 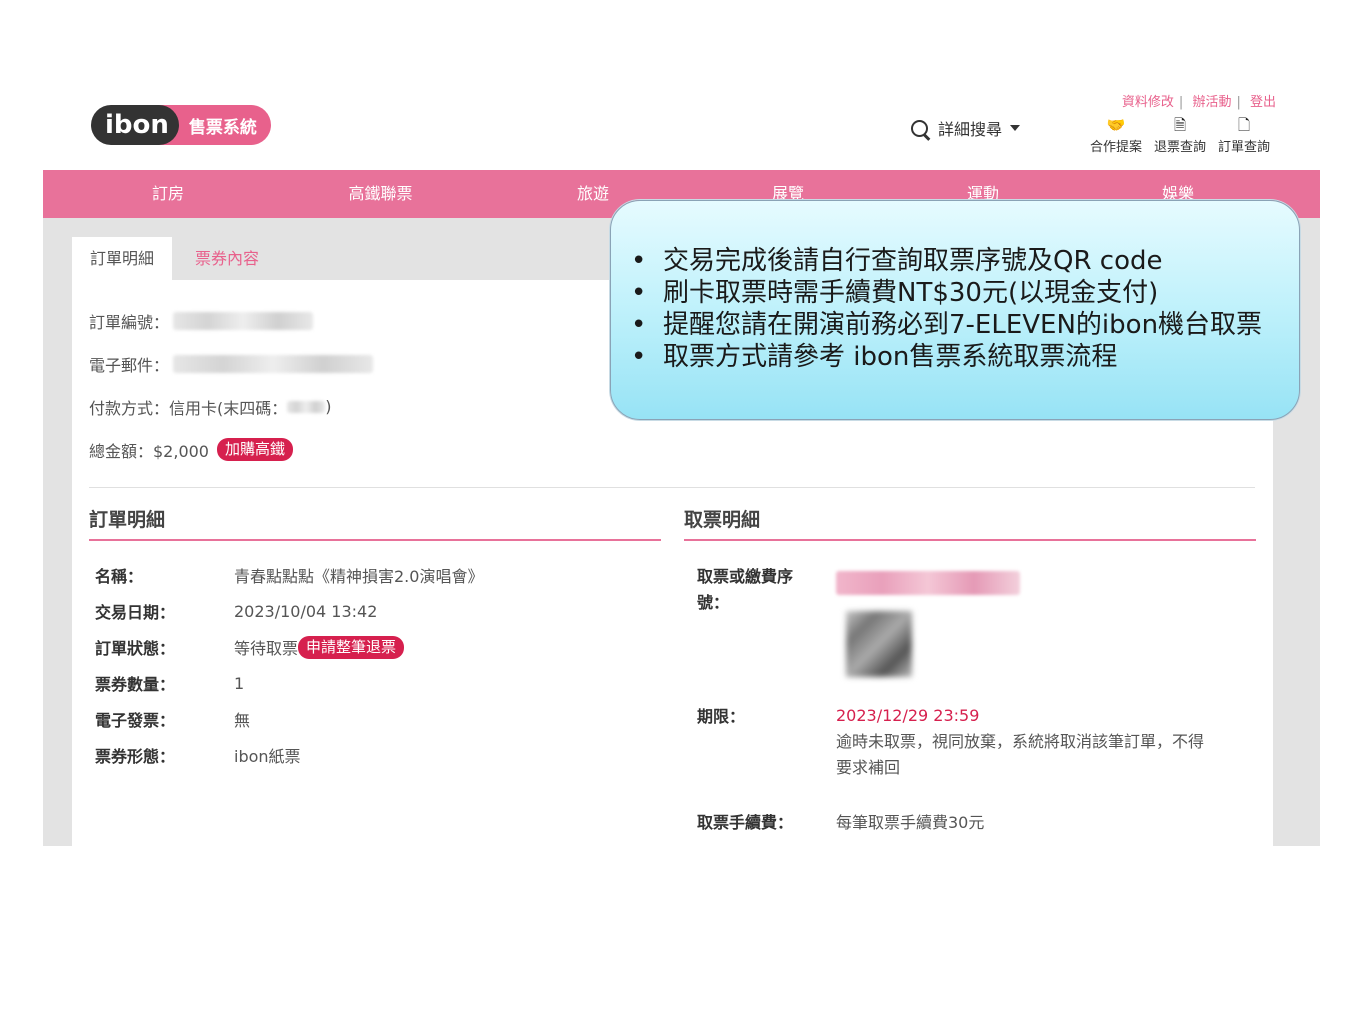 I want to click on list-item: • 交易完成後請自行查詢取票序號及QR code, so click(x=897, y=261).